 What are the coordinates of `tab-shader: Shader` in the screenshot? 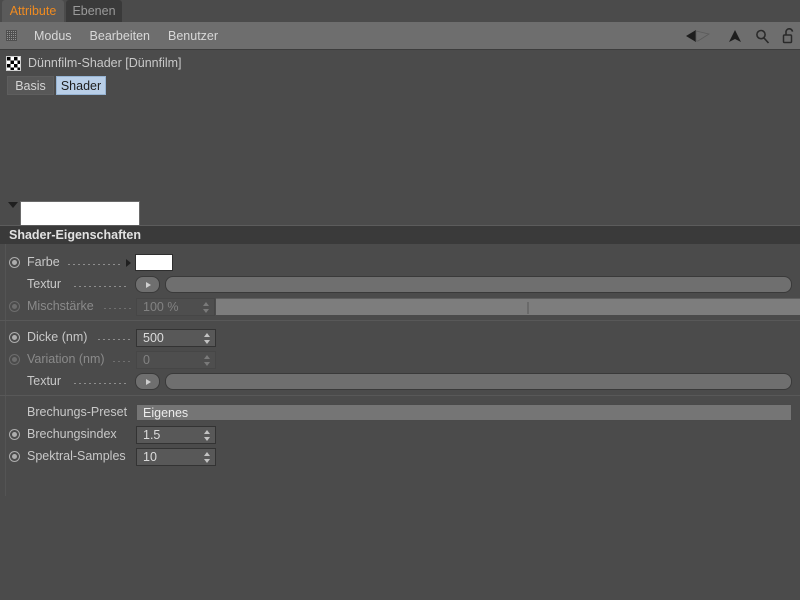 It's located at (81, 85).